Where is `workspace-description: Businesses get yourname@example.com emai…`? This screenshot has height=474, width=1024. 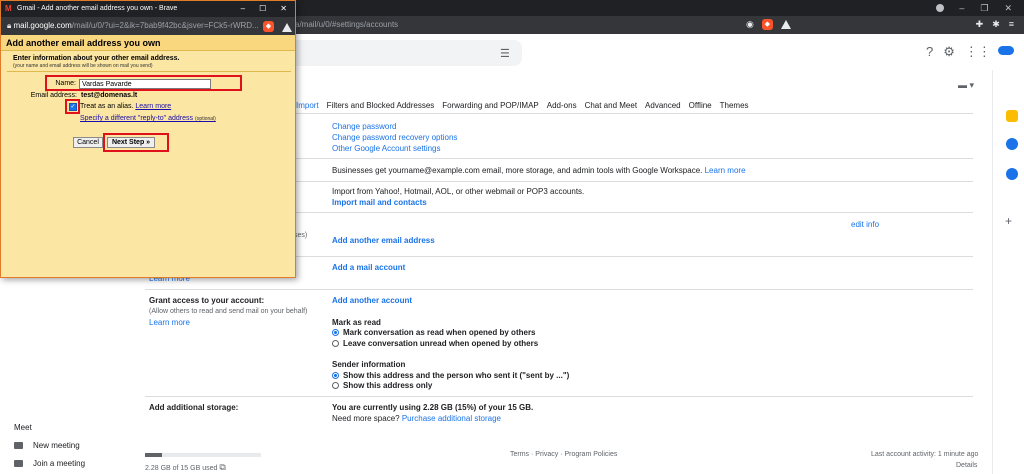 workspace-description: Businesses get yourname@example.com emai… is located at coordinates (517, 170).